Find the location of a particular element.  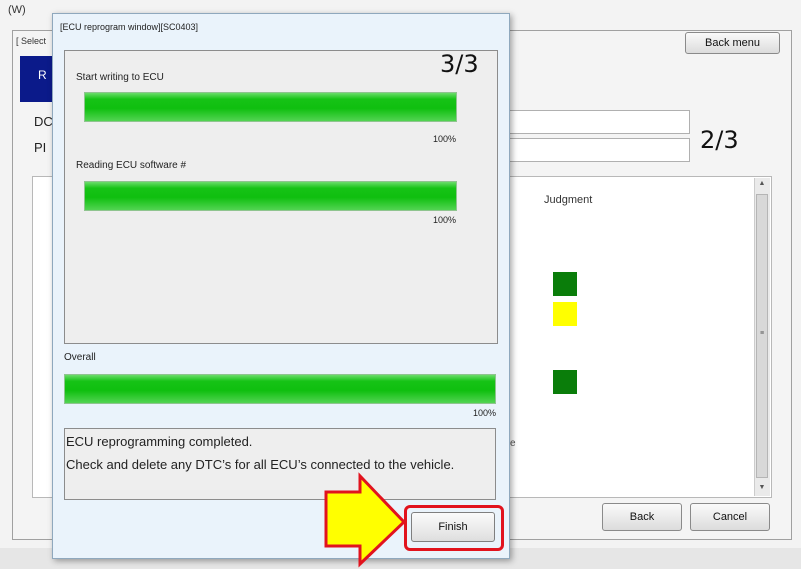

menu-bar-text: (W) is located at coordinates (17, 10).